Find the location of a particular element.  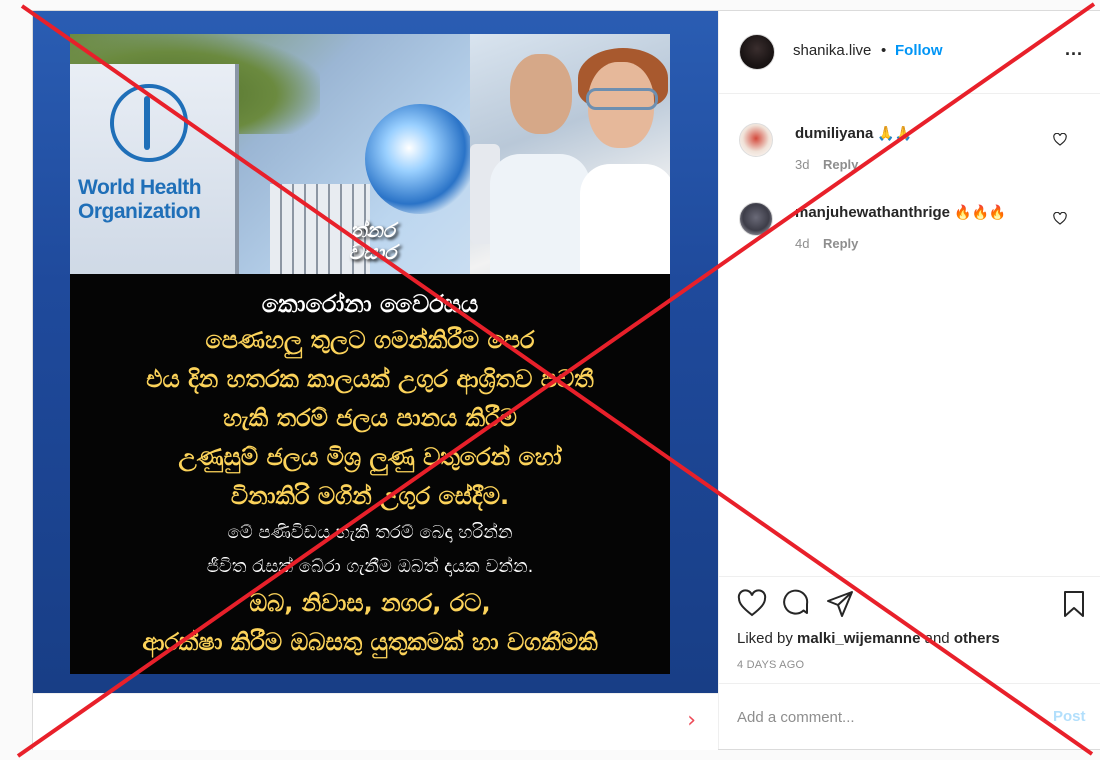

channel-logo: ත්නර වසාර is located at coordinates (372, 241).